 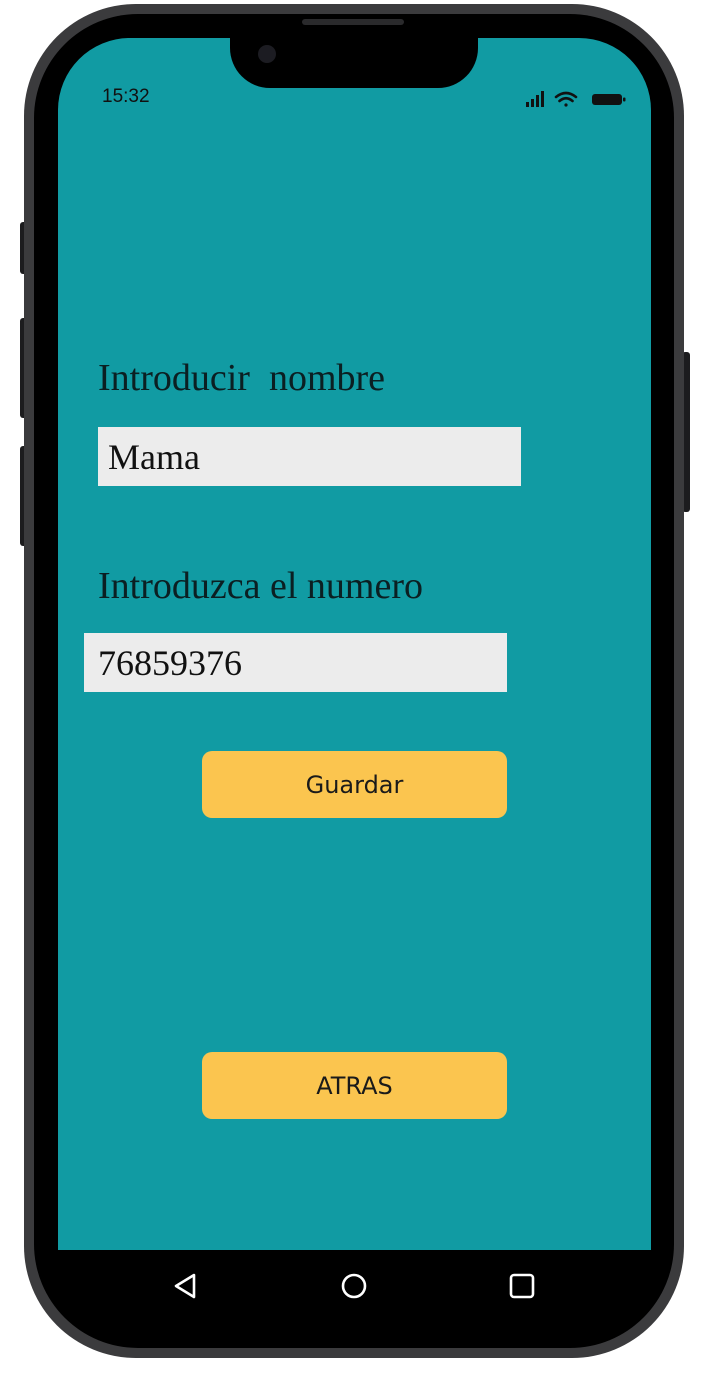 I want to click on front-camera, so click(x=267, y=54).